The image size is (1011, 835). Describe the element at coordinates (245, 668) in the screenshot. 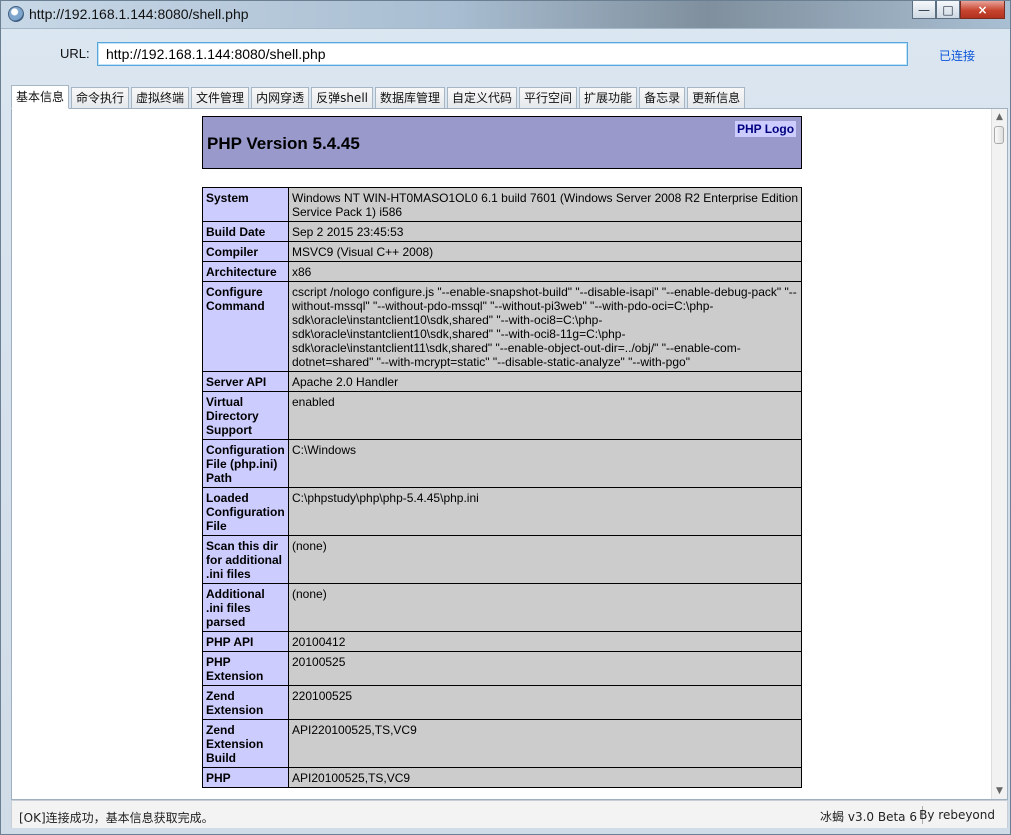

I see `table-key-php-extension: PHP Extension` at that location.